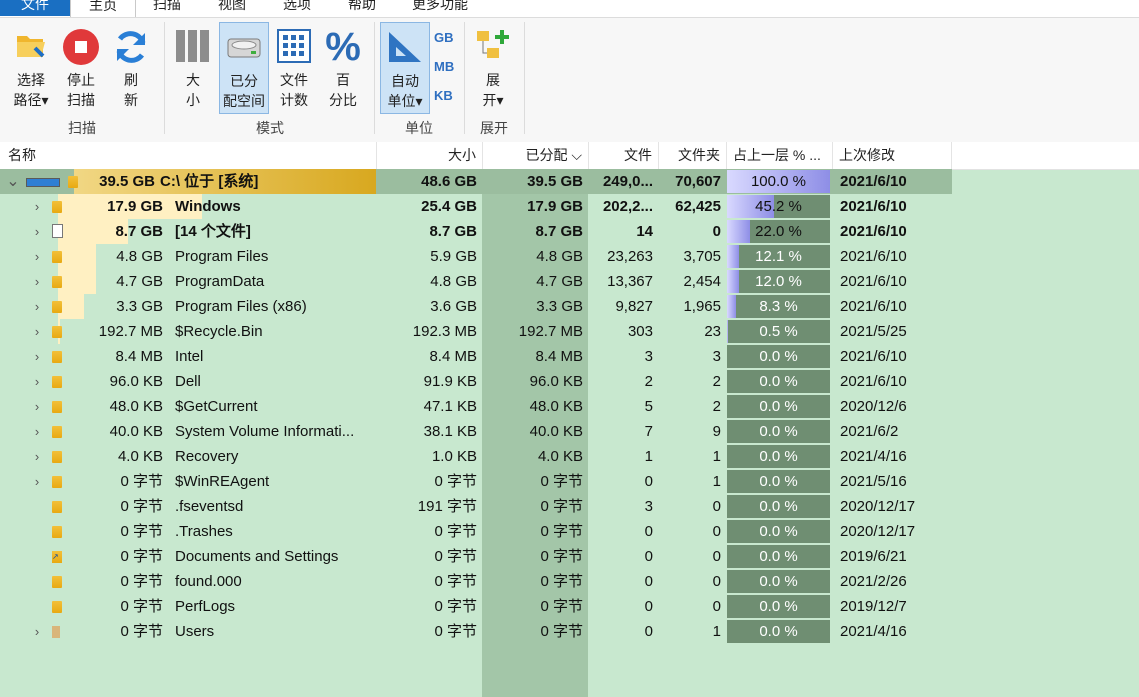 This screenshot has height=697, width=1139. Describe the element at coordinates (535, 155) in the screenshot. I see `column-allocated: 已分配 ⌵` at that location.